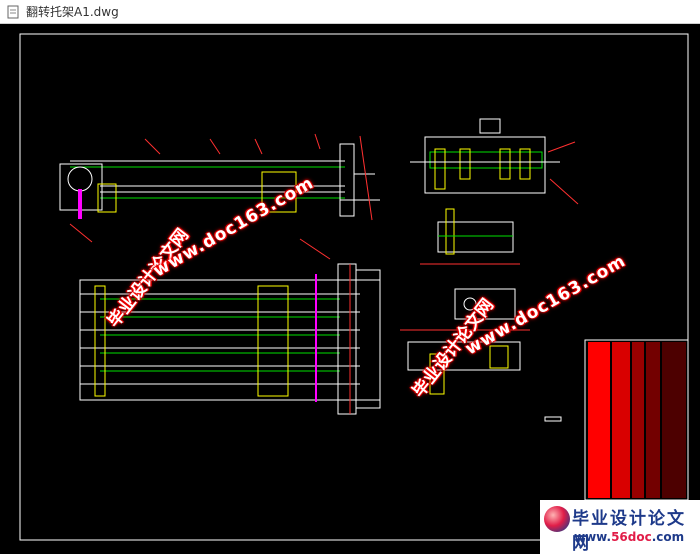 Image resolution: width=700 pixels, height=554 pixels. I want to click on title-bar: 翻转托架A1.dwg, so click(350, 12).